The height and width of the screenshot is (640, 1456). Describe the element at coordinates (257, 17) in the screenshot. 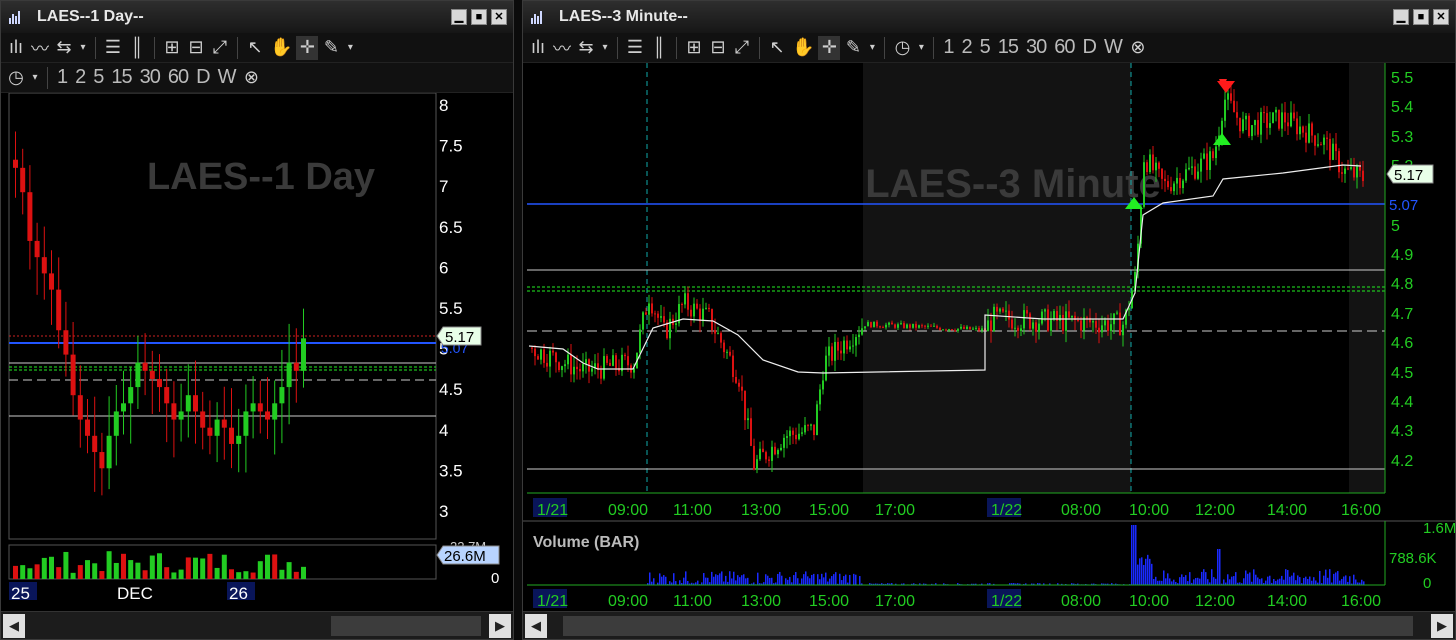

I see `left-title-bar: LAES--1 Day-- ▁ ■ ✕` at that location.